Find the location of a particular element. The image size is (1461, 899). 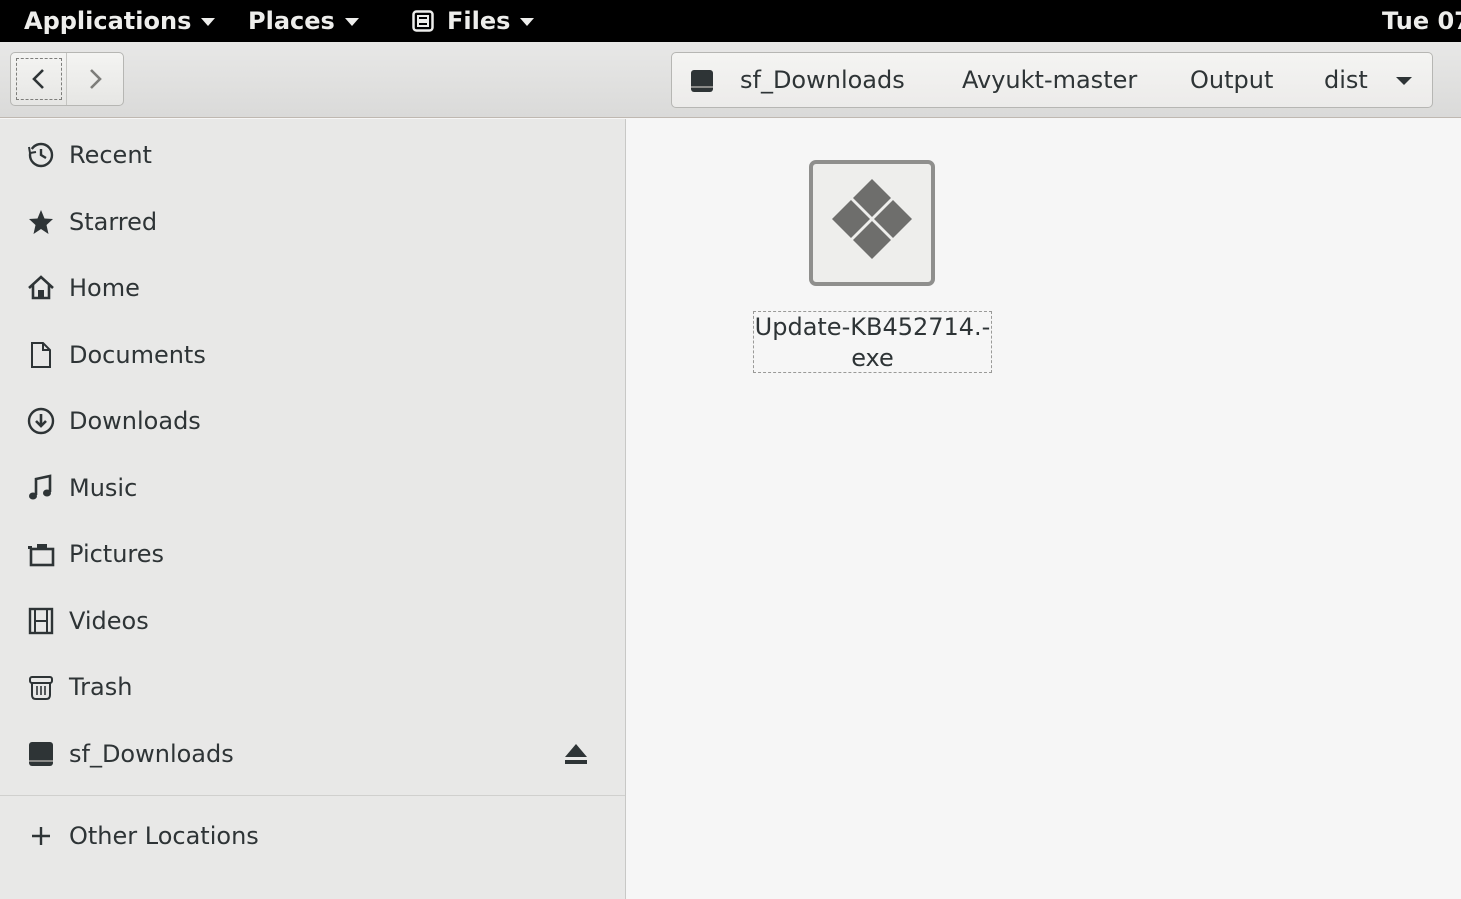

sidebar-item-pictures: Pictures is located at coordinates (312, 554).